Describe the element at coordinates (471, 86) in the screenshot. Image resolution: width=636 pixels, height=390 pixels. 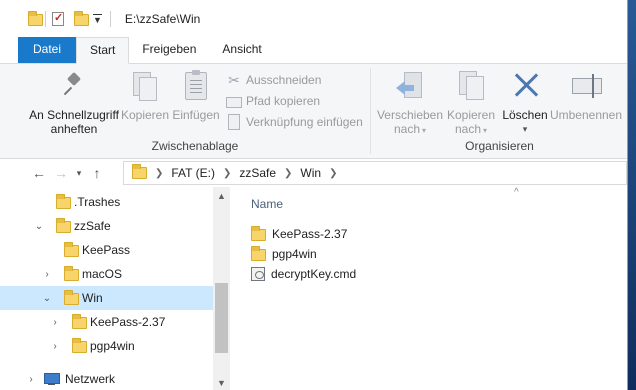
I see `copy-to-icon` at that location.